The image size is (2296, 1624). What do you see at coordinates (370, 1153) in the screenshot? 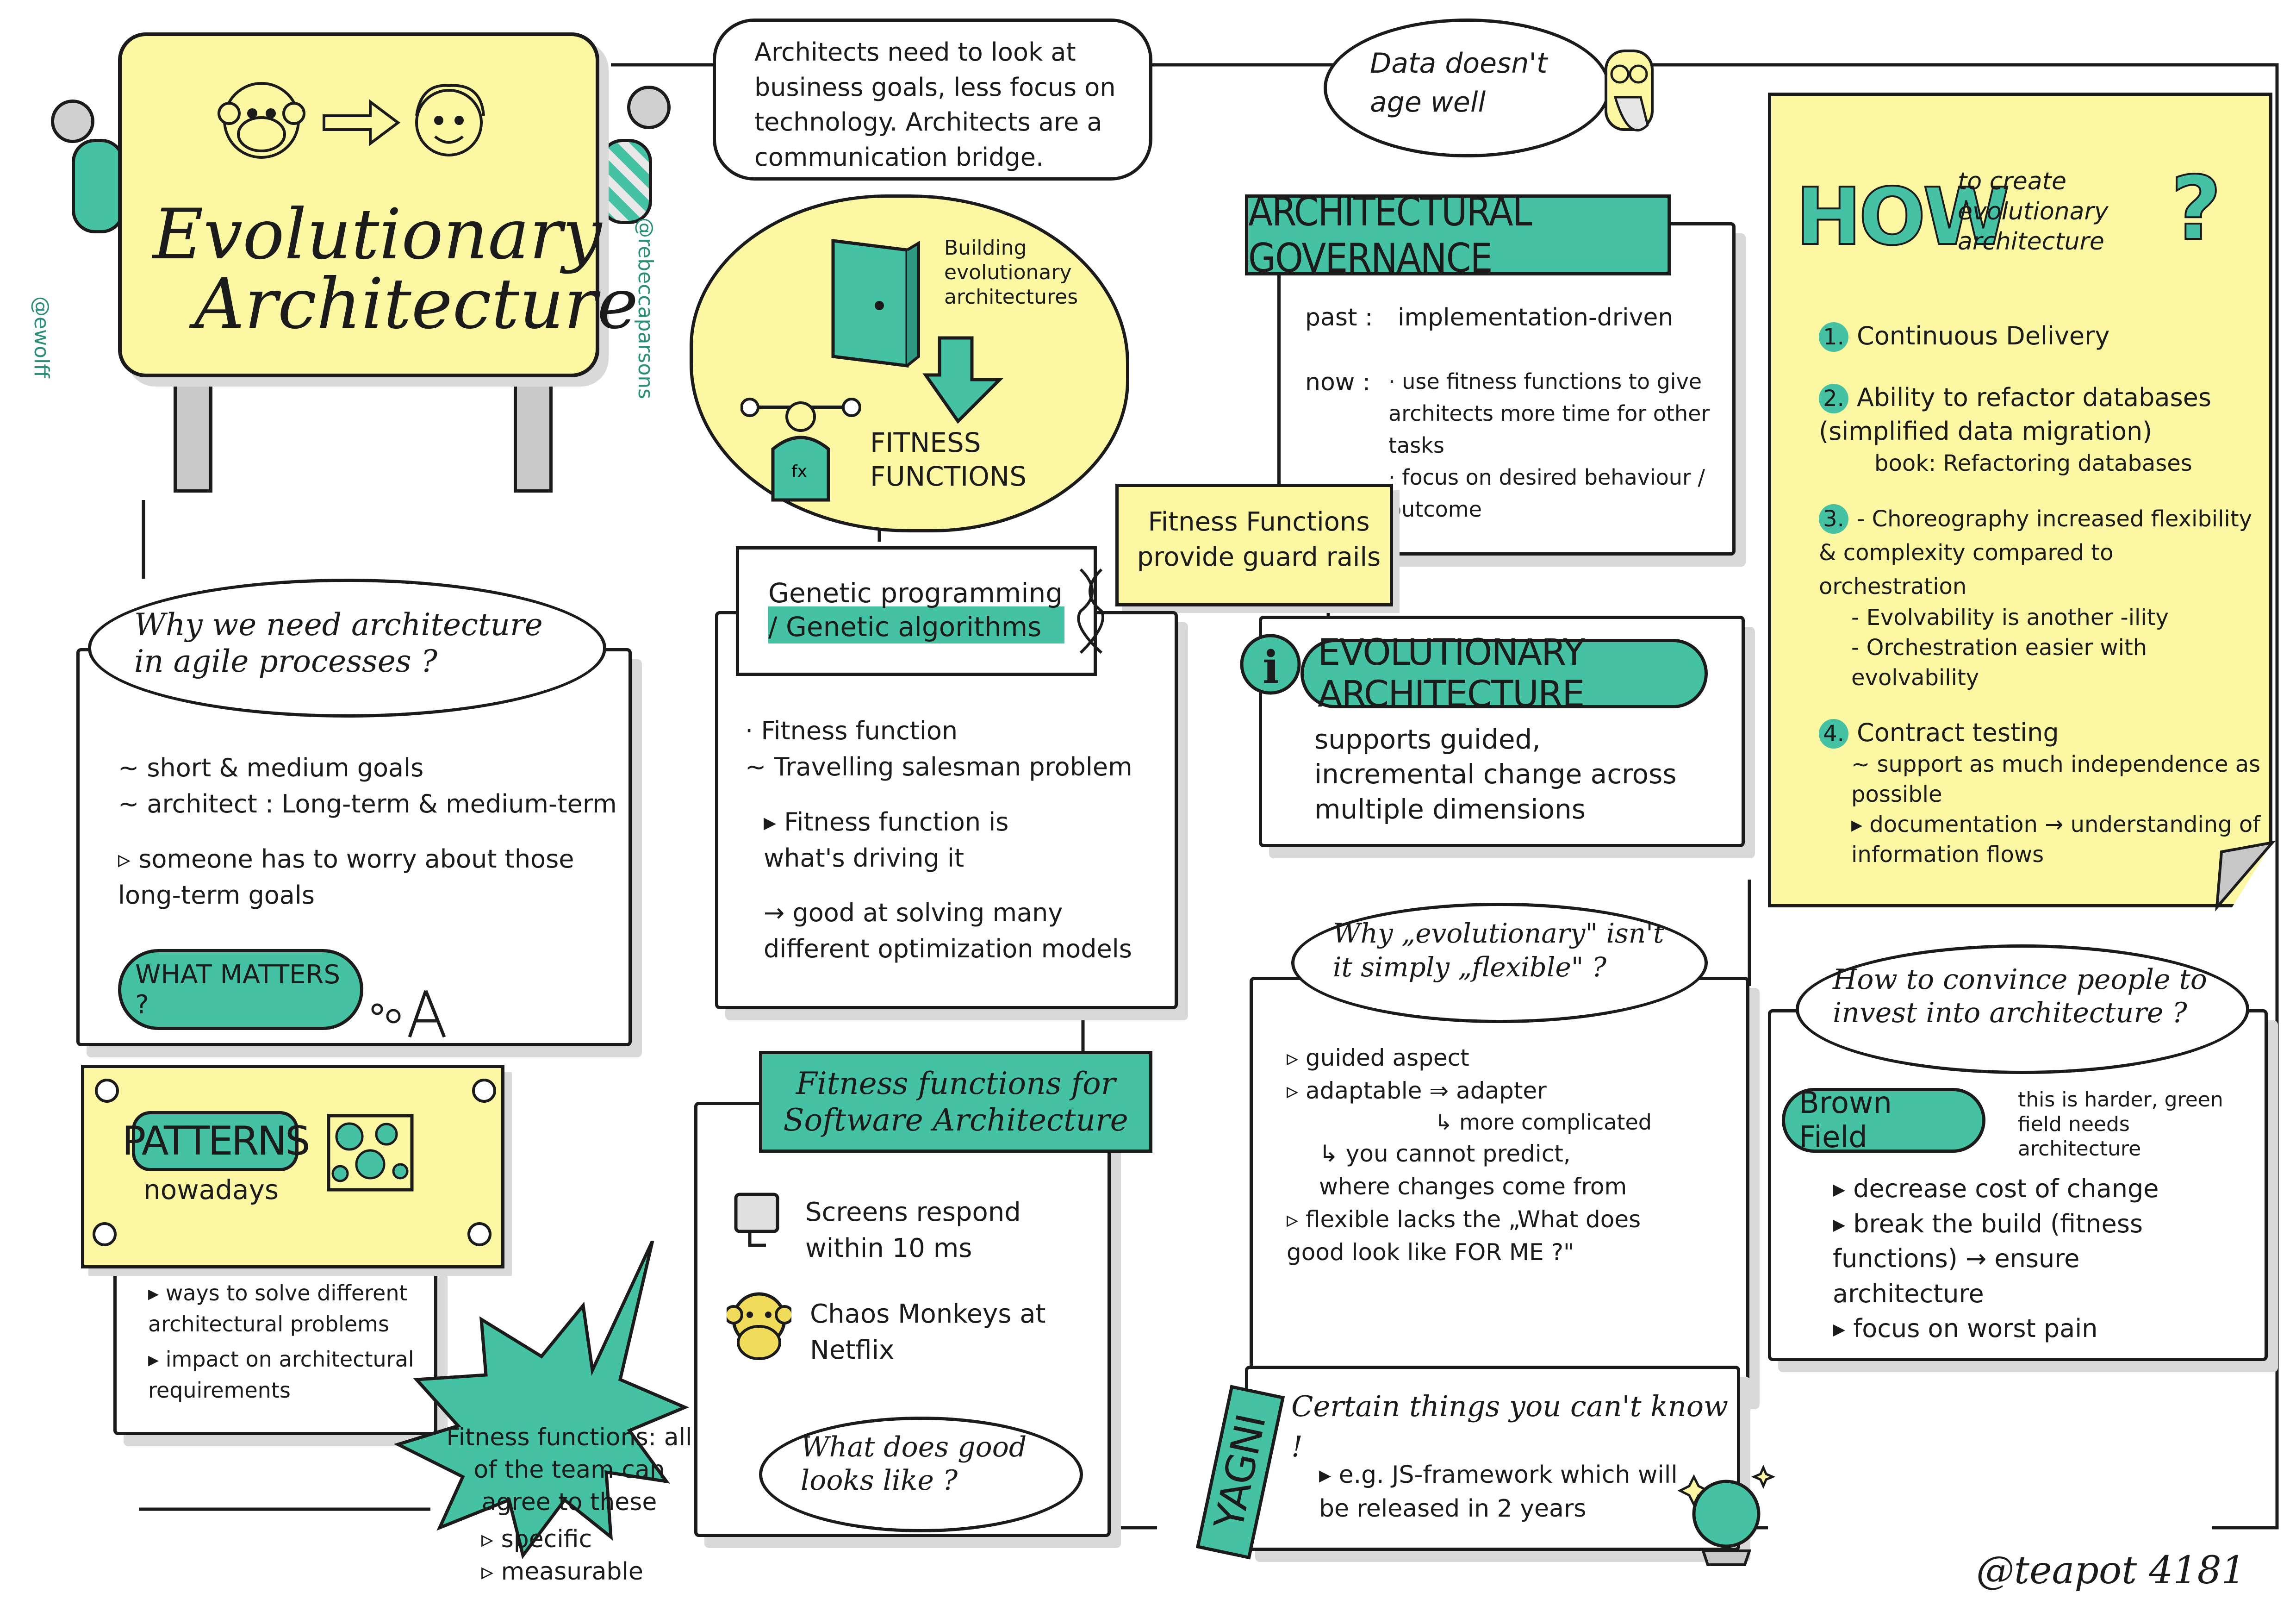
I see `pattern-tile-icon` at bounding box center [370, 1153].